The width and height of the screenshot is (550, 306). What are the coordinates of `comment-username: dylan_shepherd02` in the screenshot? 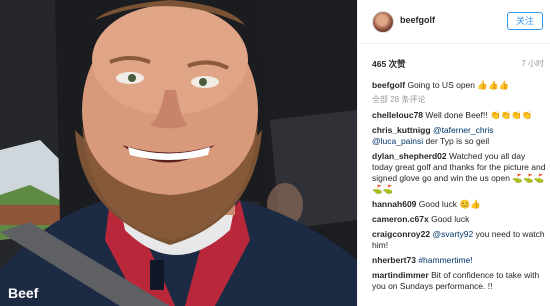 It's located at (409, 156).